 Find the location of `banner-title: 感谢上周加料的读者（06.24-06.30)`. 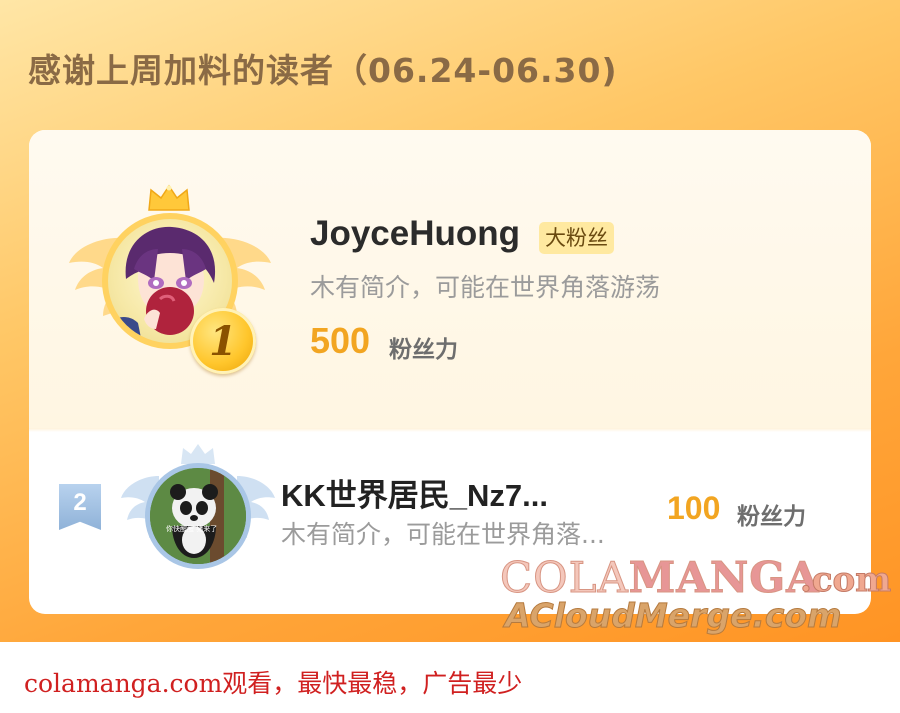

banner-title: 感谢上周加料的读者（06.24-06.30) is located at coordinates (323, 70).